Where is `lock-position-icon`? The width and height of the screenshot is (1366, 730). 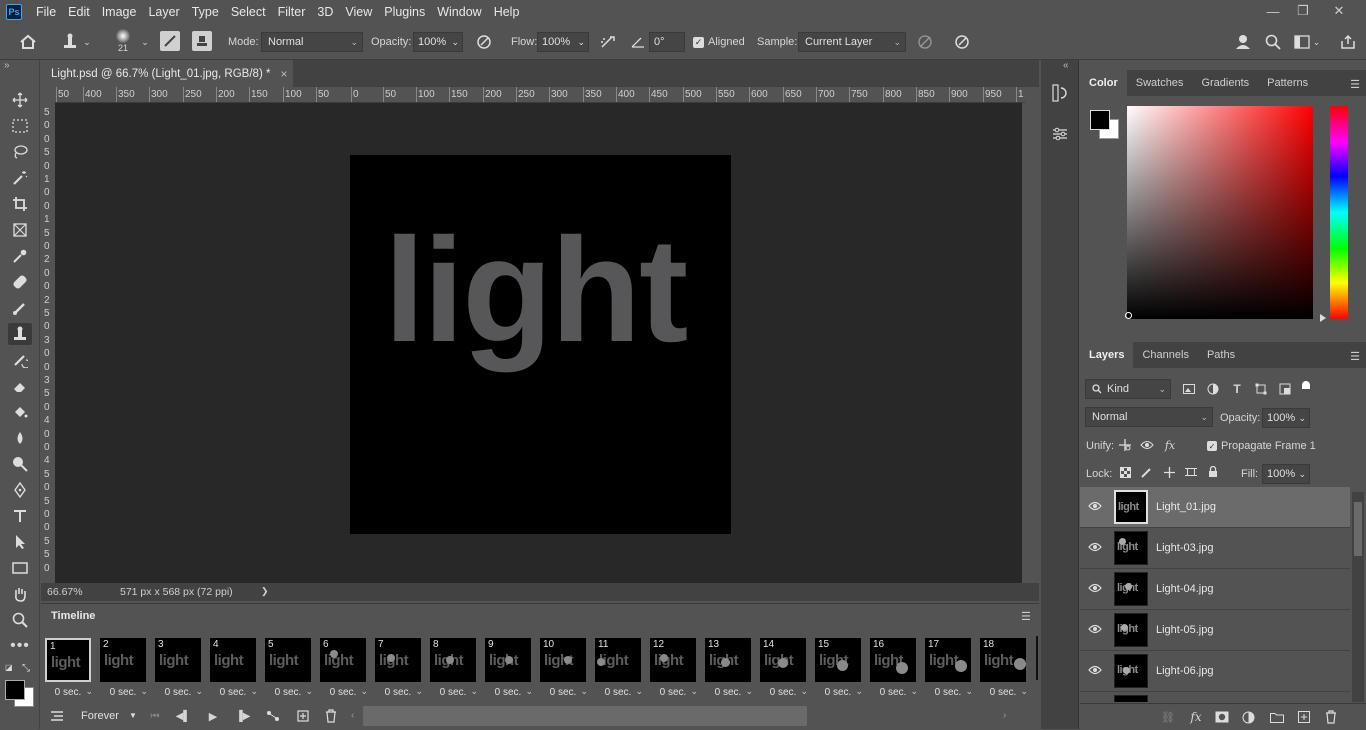
lock-position-icon is located at coordinates (1169, 472).